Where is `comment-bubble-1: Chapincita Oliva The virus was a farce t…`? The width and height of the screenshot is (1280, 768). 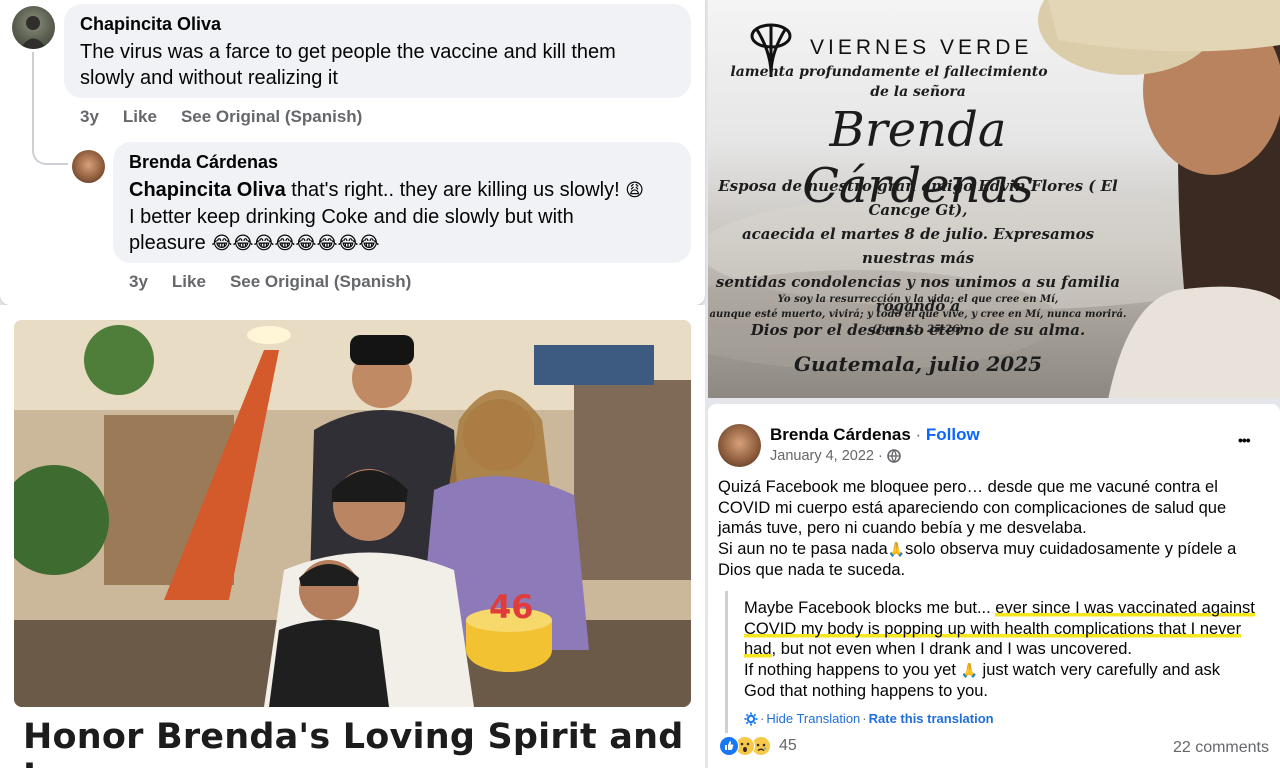 comment-bubble-1: Chapincita Oliva The virus was a farce t… is located at coordinates (377, 51).